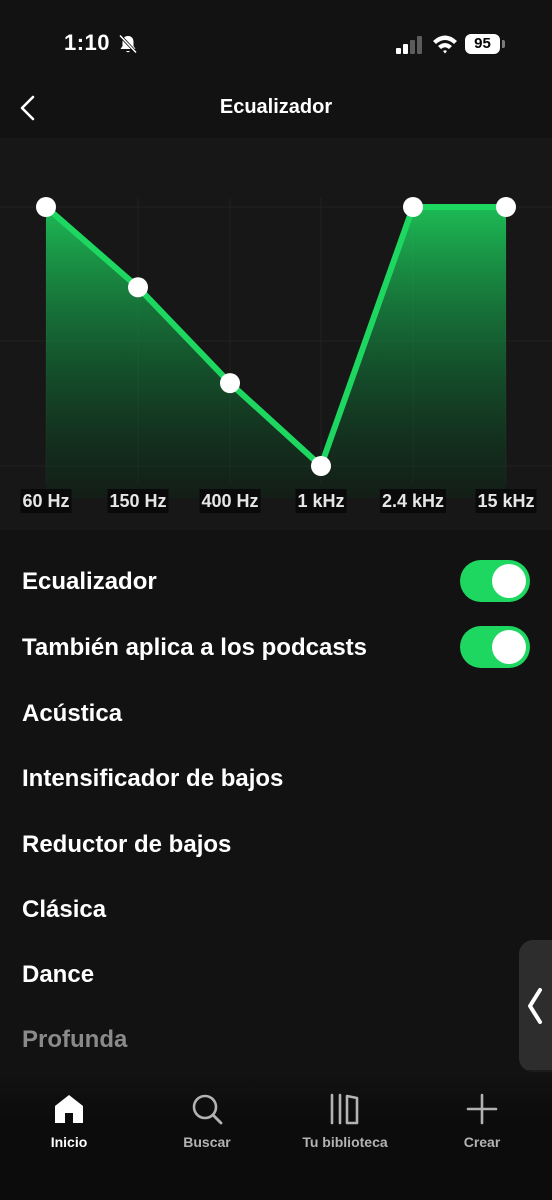 The height and width of the screenshot is (1200, 552). Describe the element at coordinates (89, 581) in the screenshot. I see `equalizer-toggle-label: Ecualizador` at that location.